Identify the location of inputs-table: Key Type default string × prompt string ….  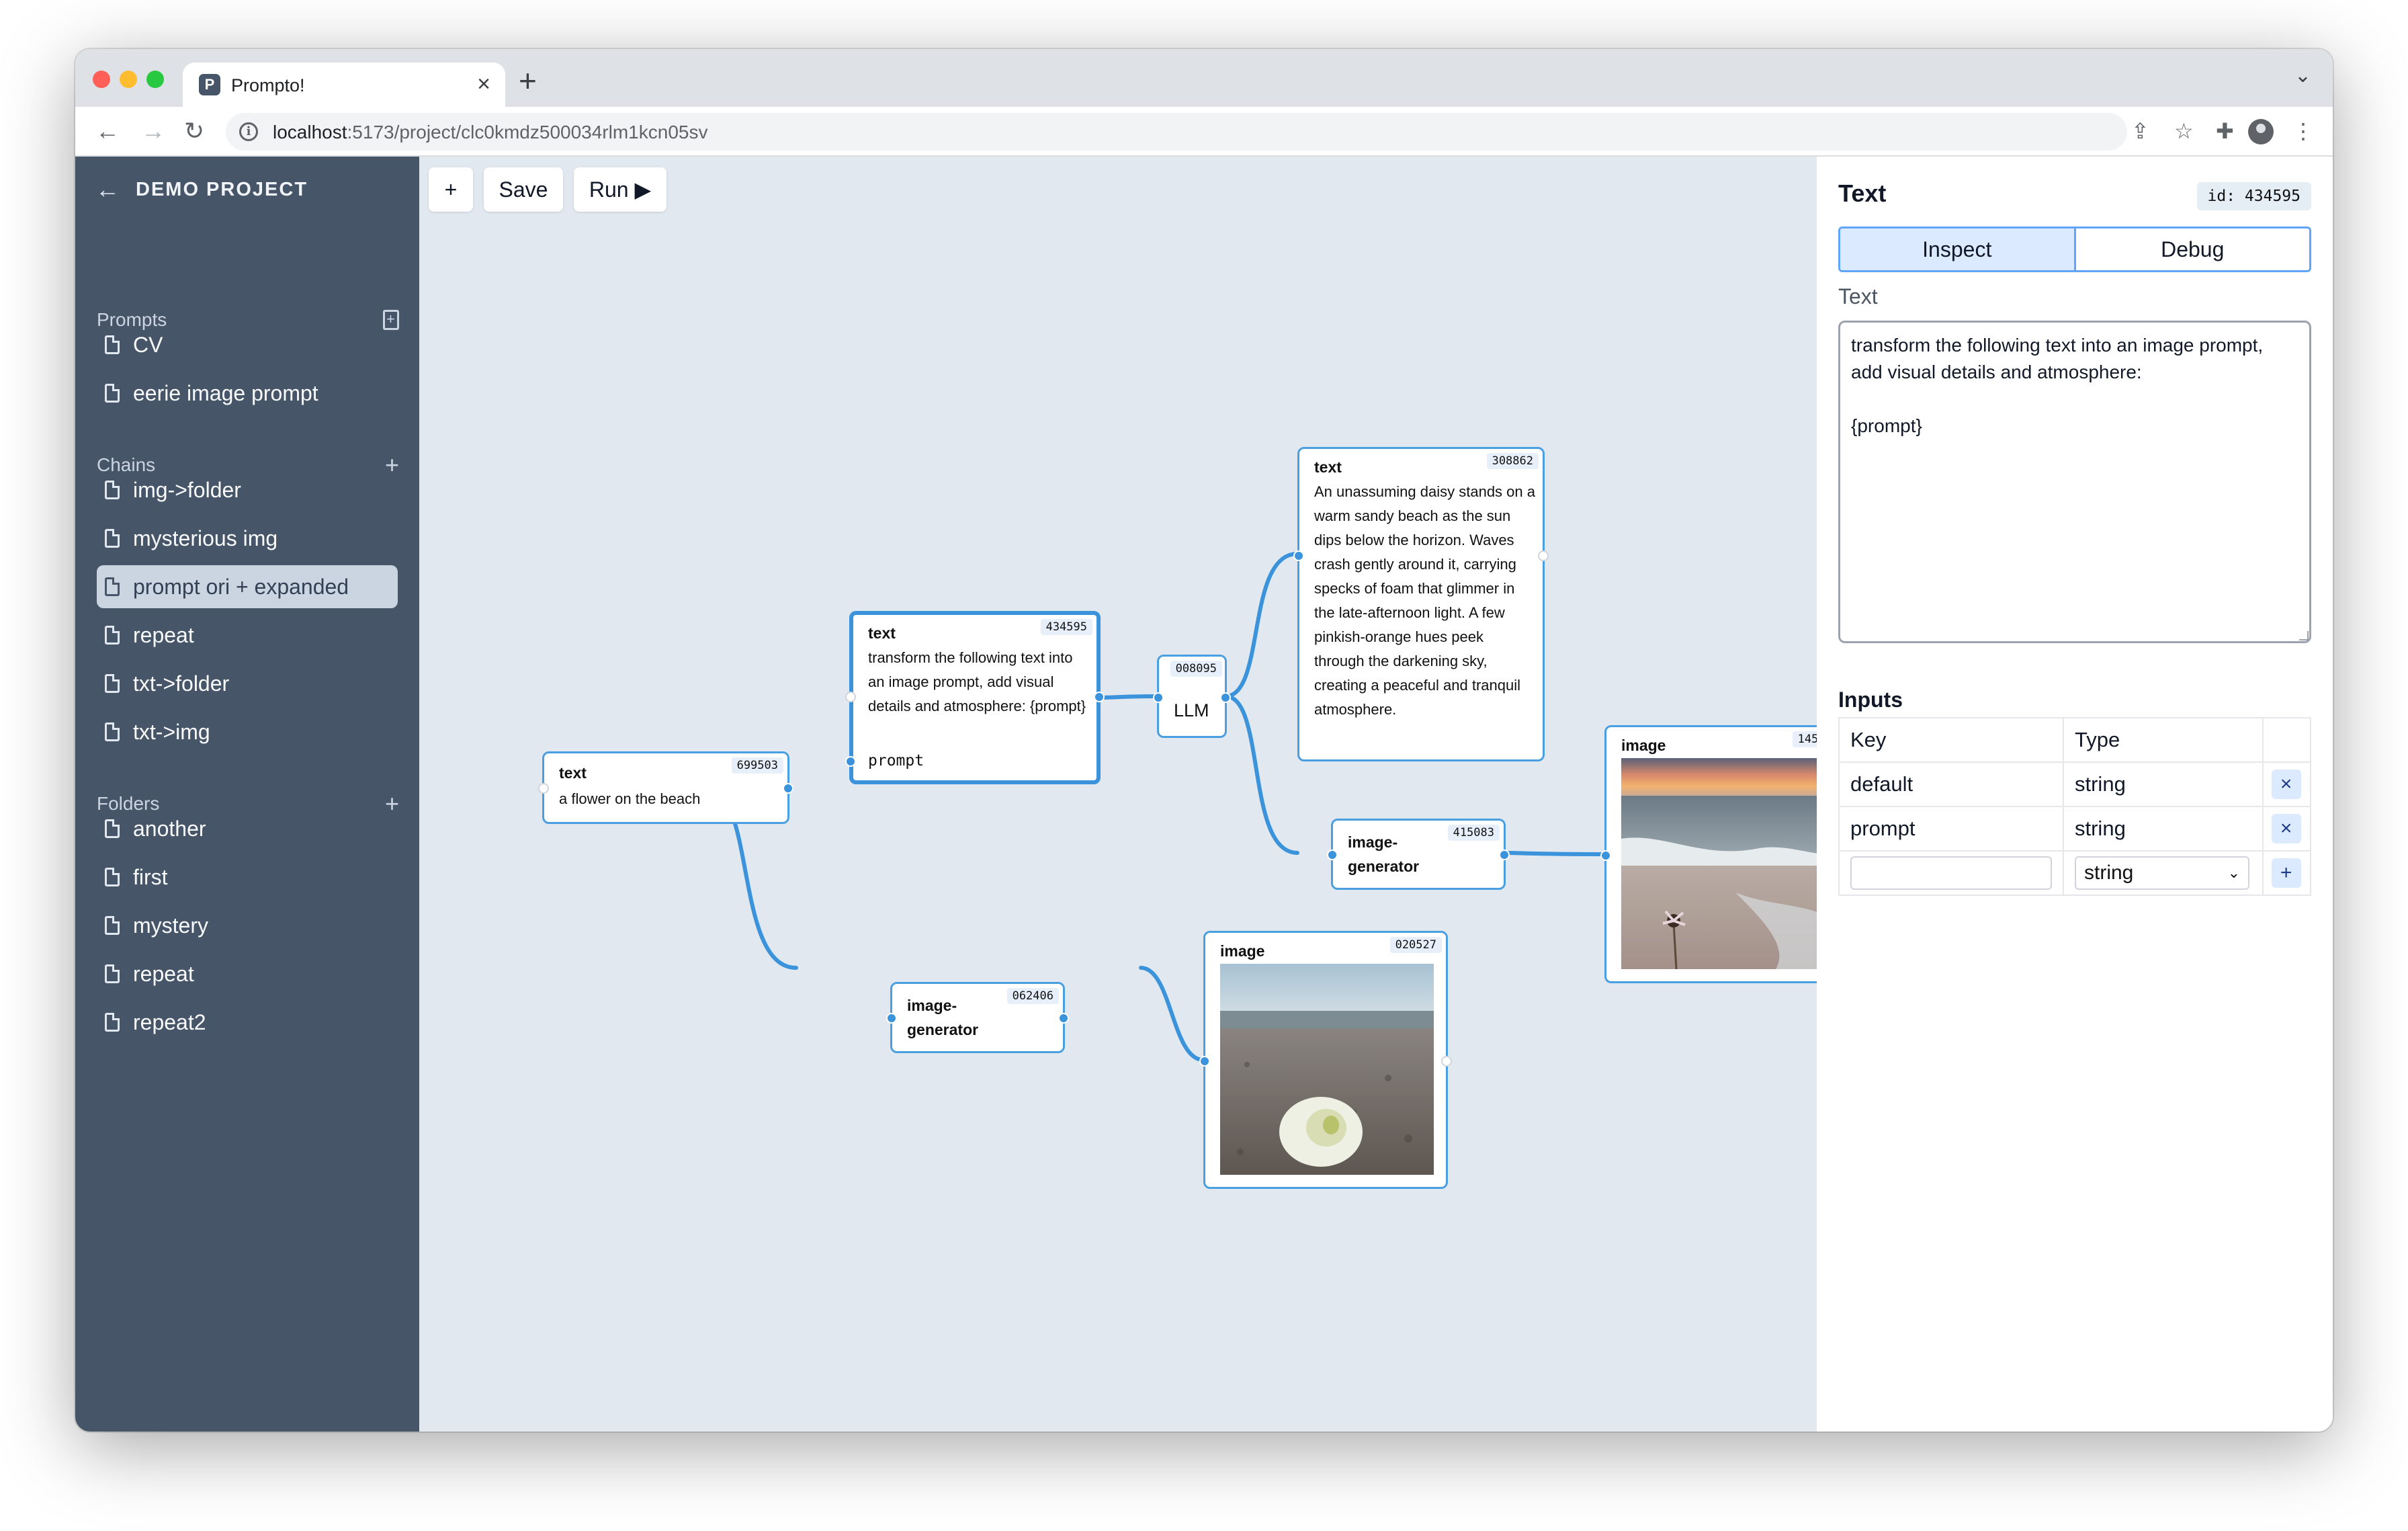
(2075, 806).